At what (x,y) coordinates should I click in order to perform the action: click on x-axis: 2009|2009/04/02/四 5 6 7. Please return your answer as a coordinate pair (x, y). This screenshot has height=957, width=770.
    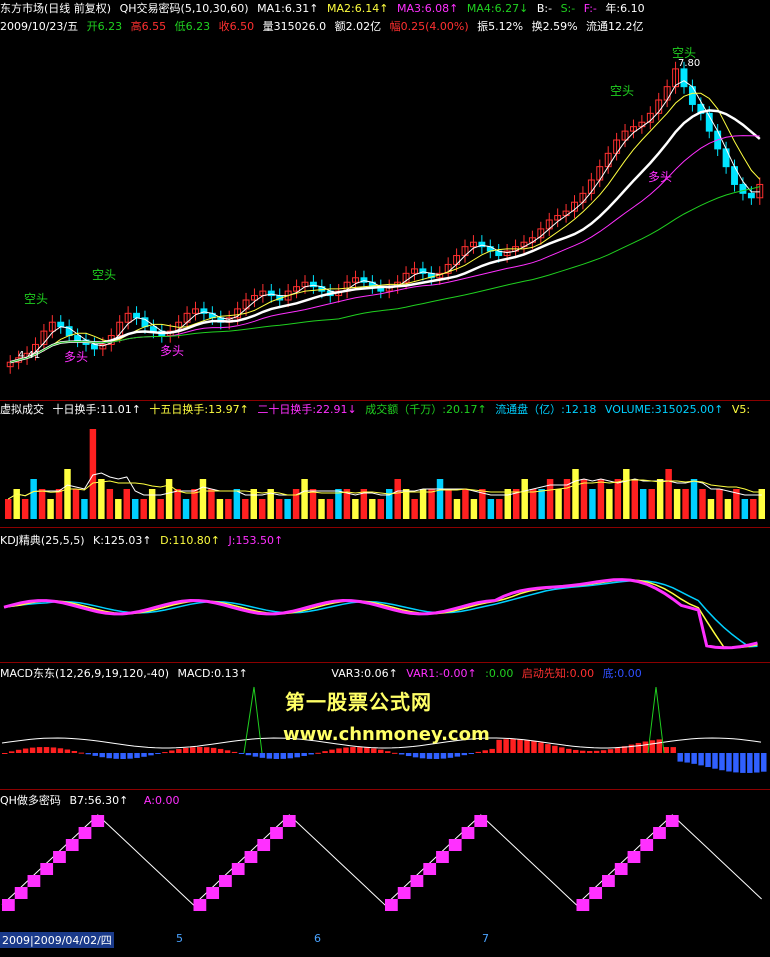
    Looking at the image, I should click on (385, 943).